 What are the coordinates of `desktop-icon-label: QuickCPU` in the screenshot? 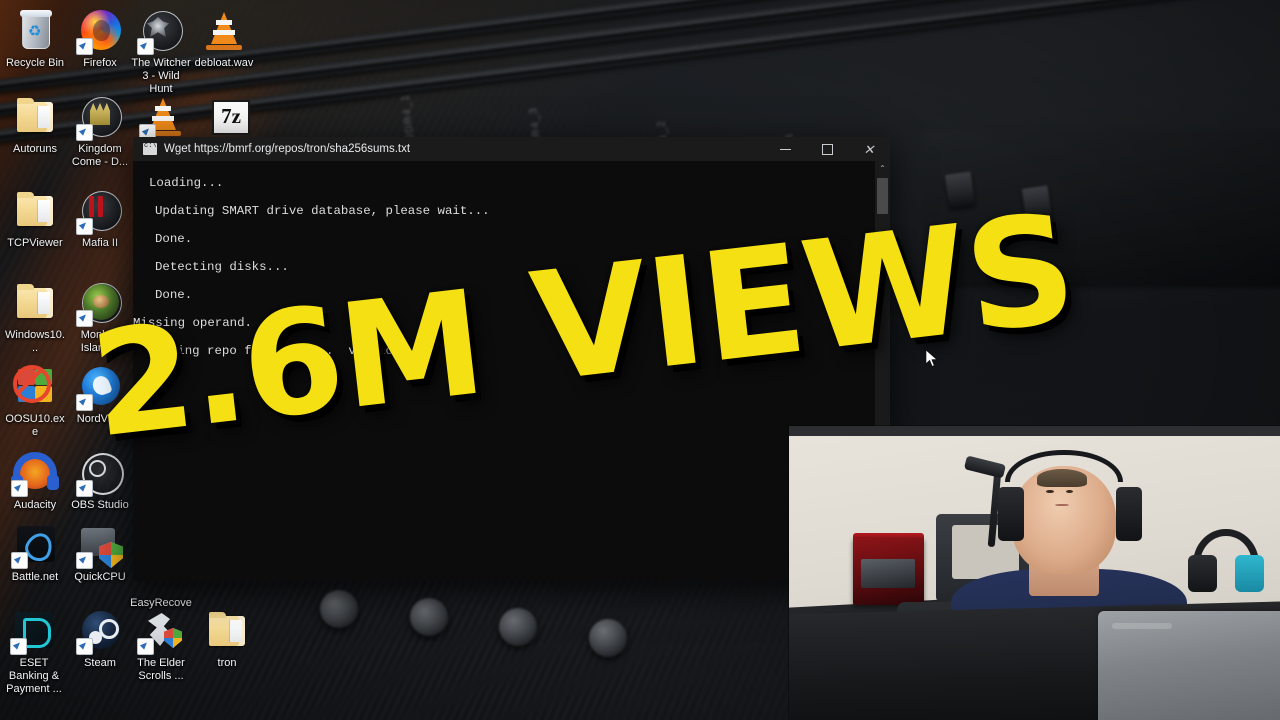 It's located at (100, 577).